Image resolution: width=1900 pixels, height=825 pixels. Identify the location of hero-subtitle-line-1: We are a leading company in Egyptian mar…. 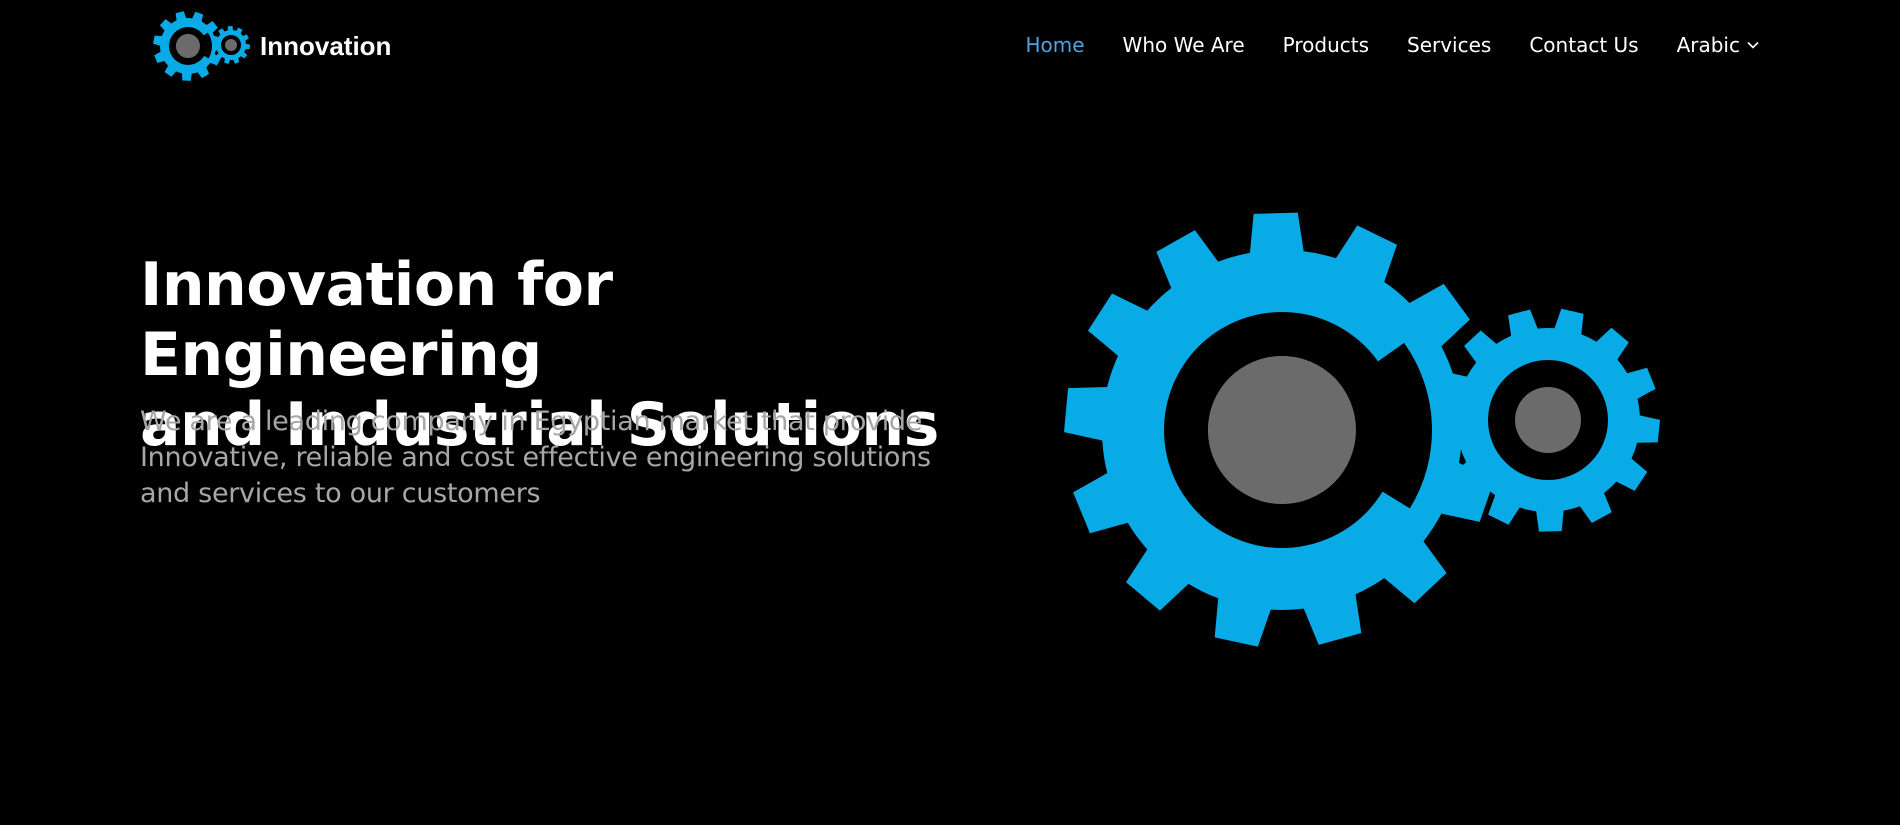
(531, 421).